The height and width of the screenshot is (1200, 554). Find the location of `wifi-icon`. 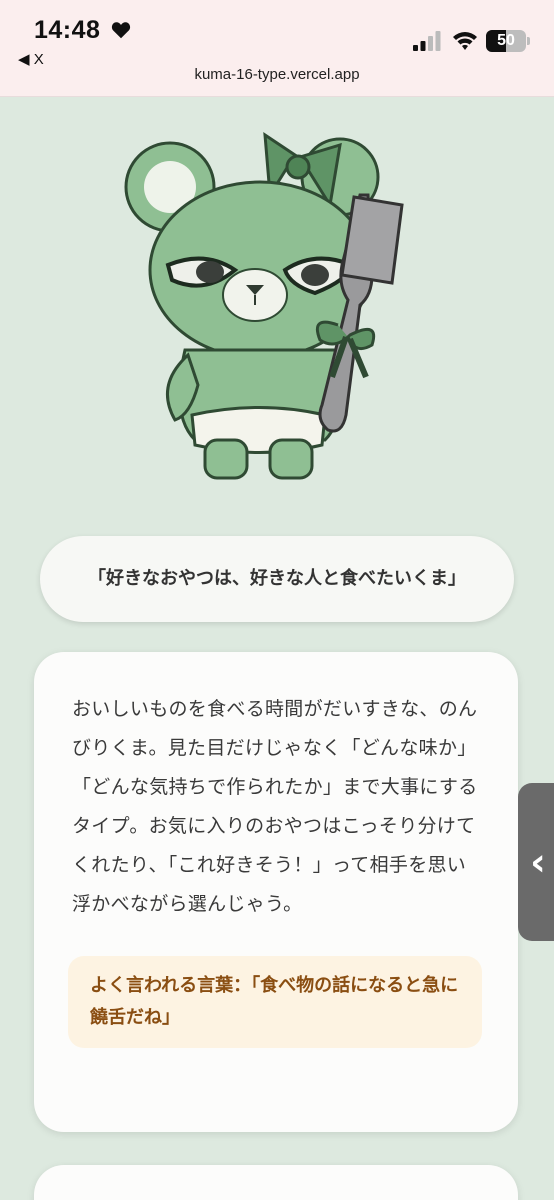

wifi-icon is located at coordinates (465, 41).